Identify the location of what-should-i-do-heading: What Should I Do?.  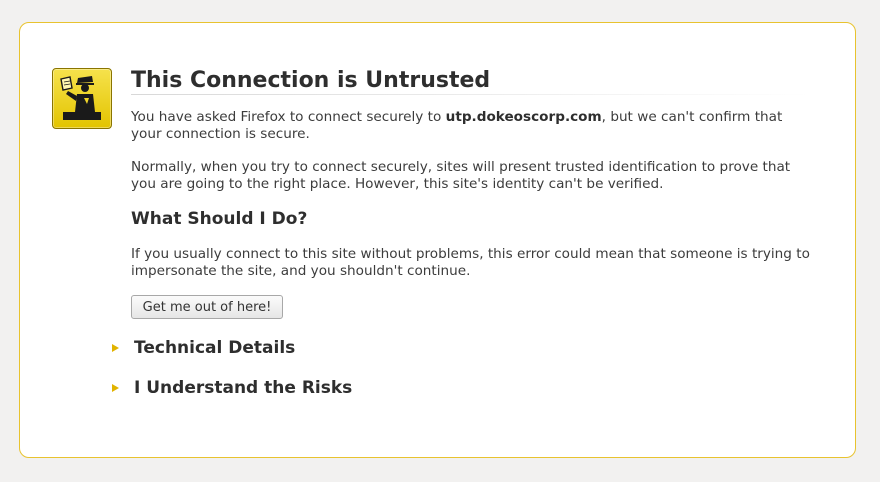
(219, 219).